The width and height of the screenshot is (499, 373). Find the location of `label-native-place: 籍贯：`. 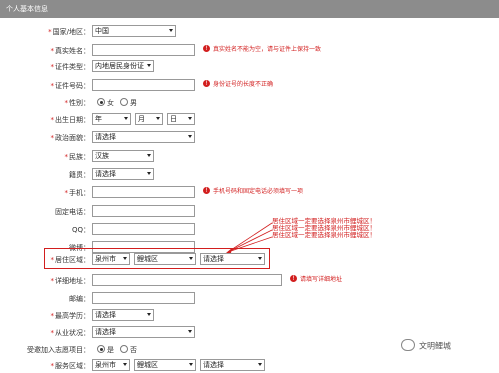

label-native-place: 籍贯： is located at coordinates (79, 175).